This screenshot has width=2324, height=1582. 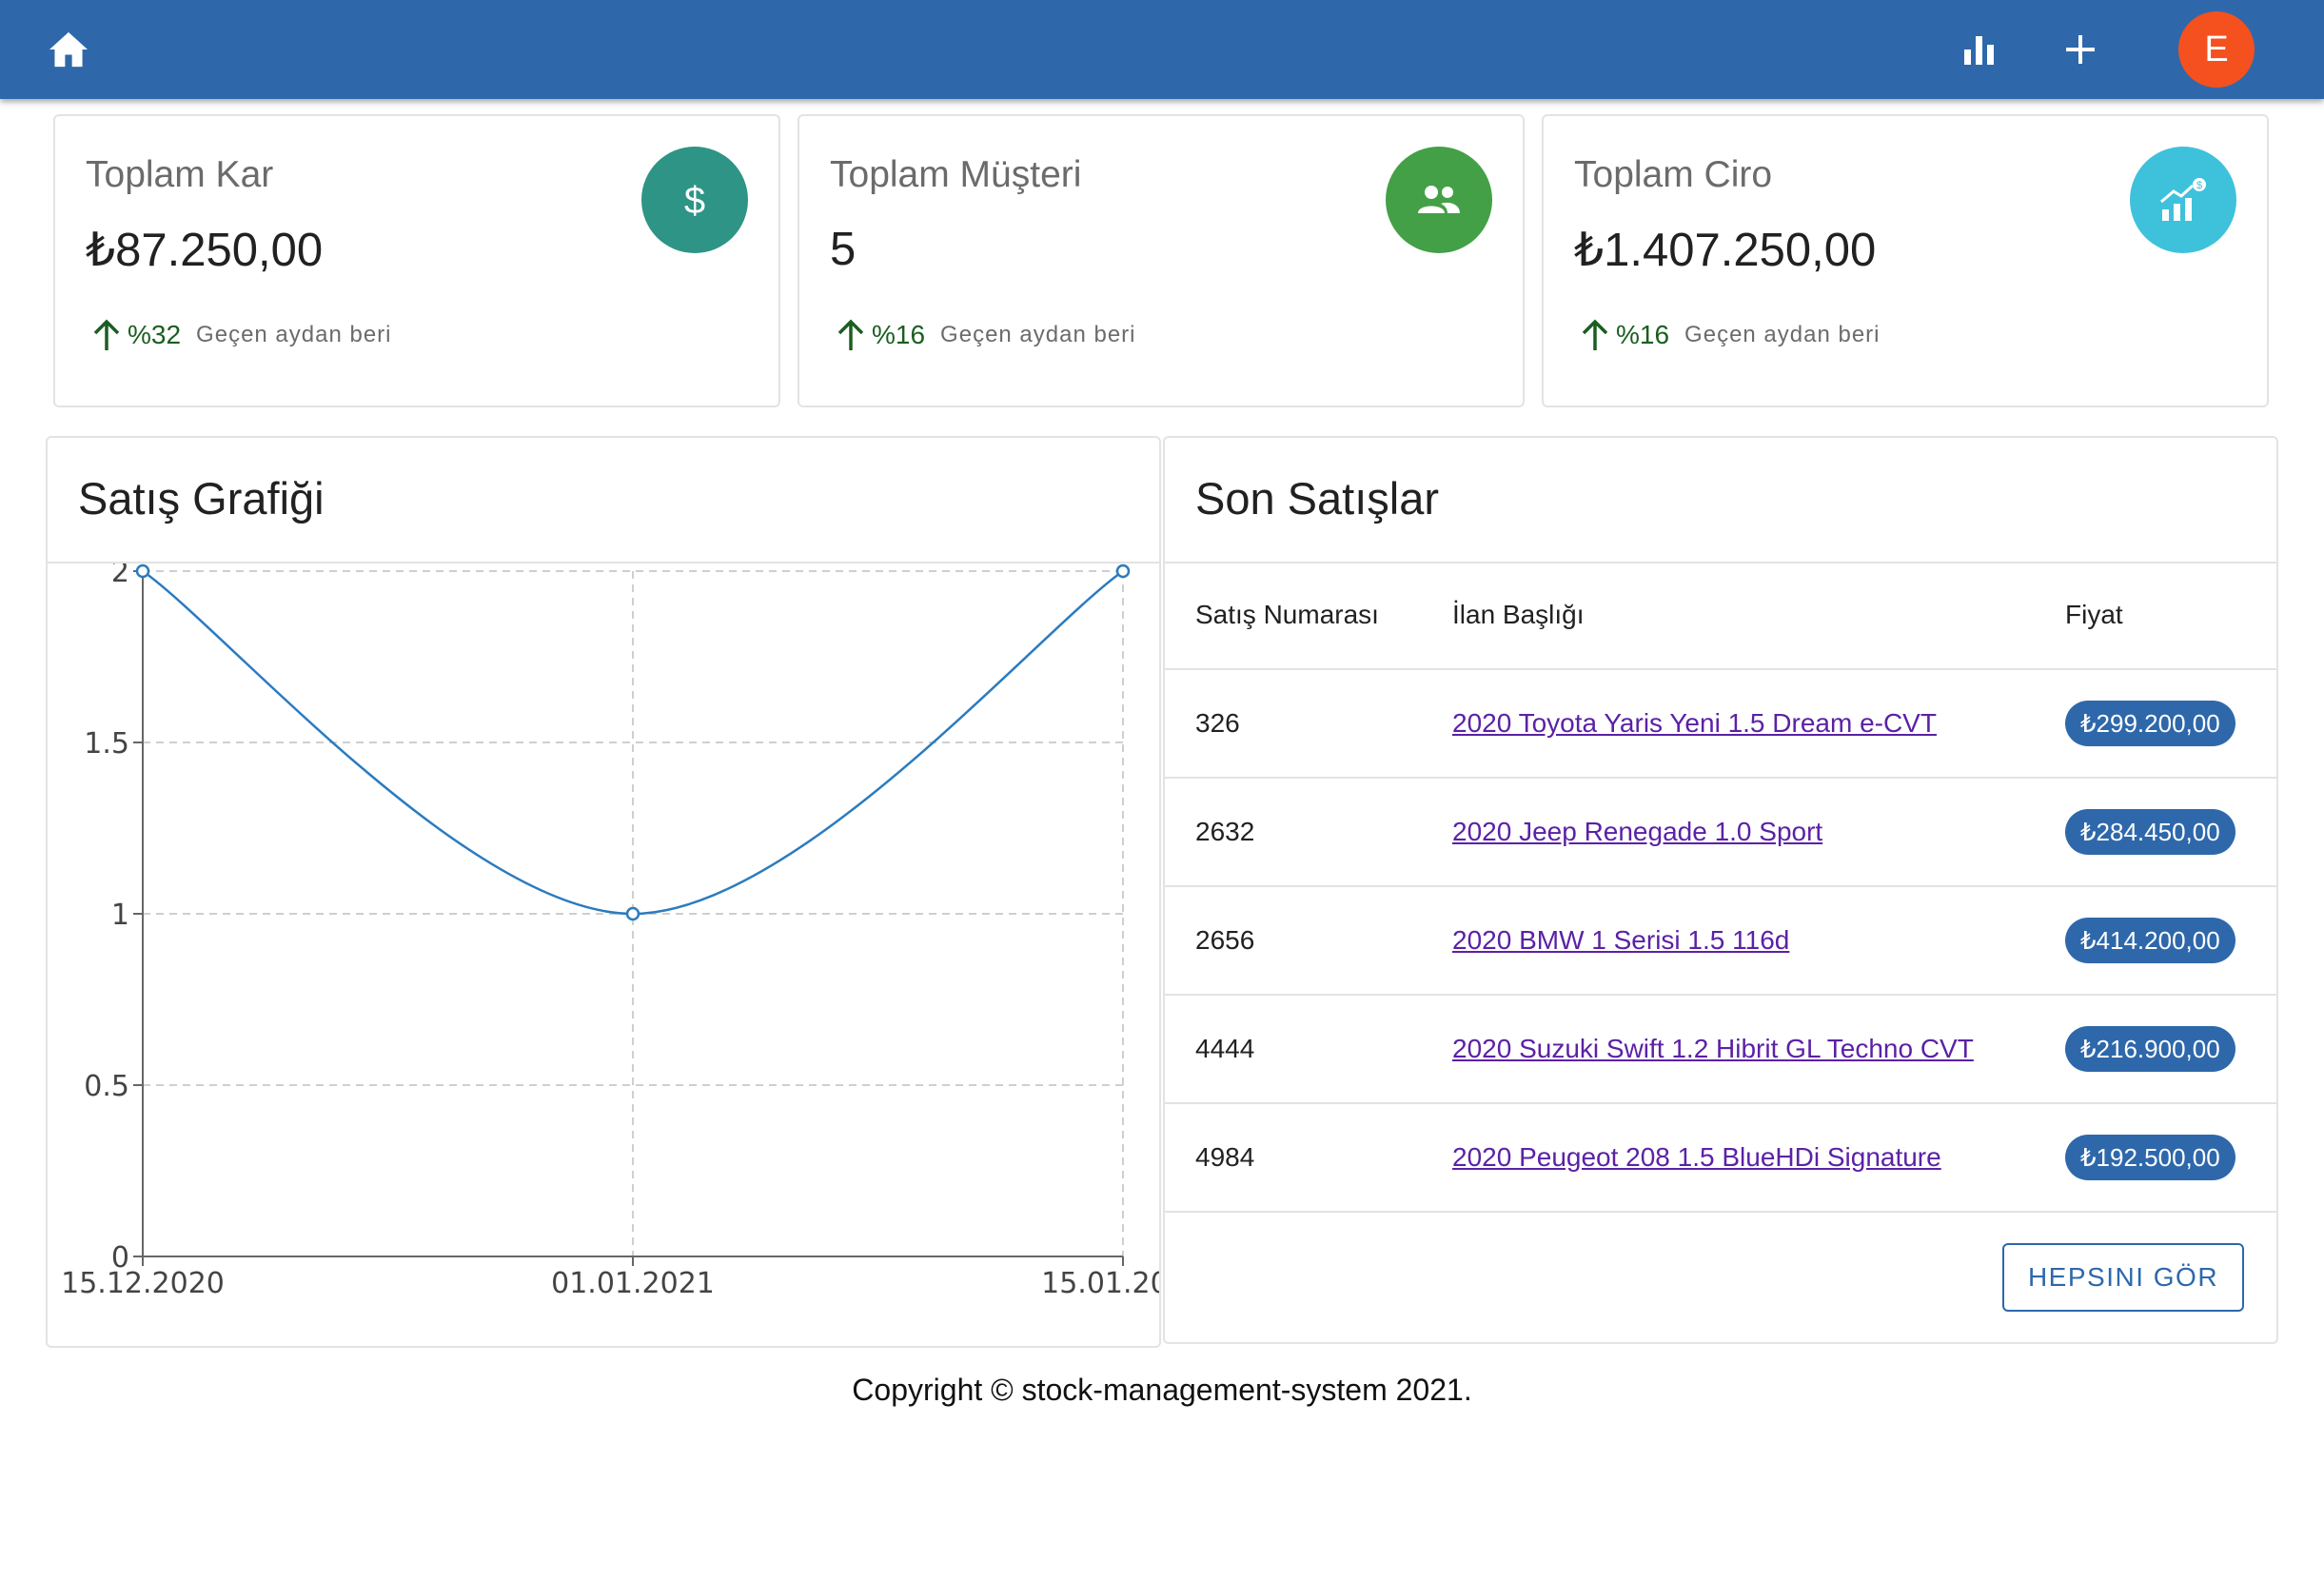 I want to click on dollar-icon: $, so click(x=694, y=200).